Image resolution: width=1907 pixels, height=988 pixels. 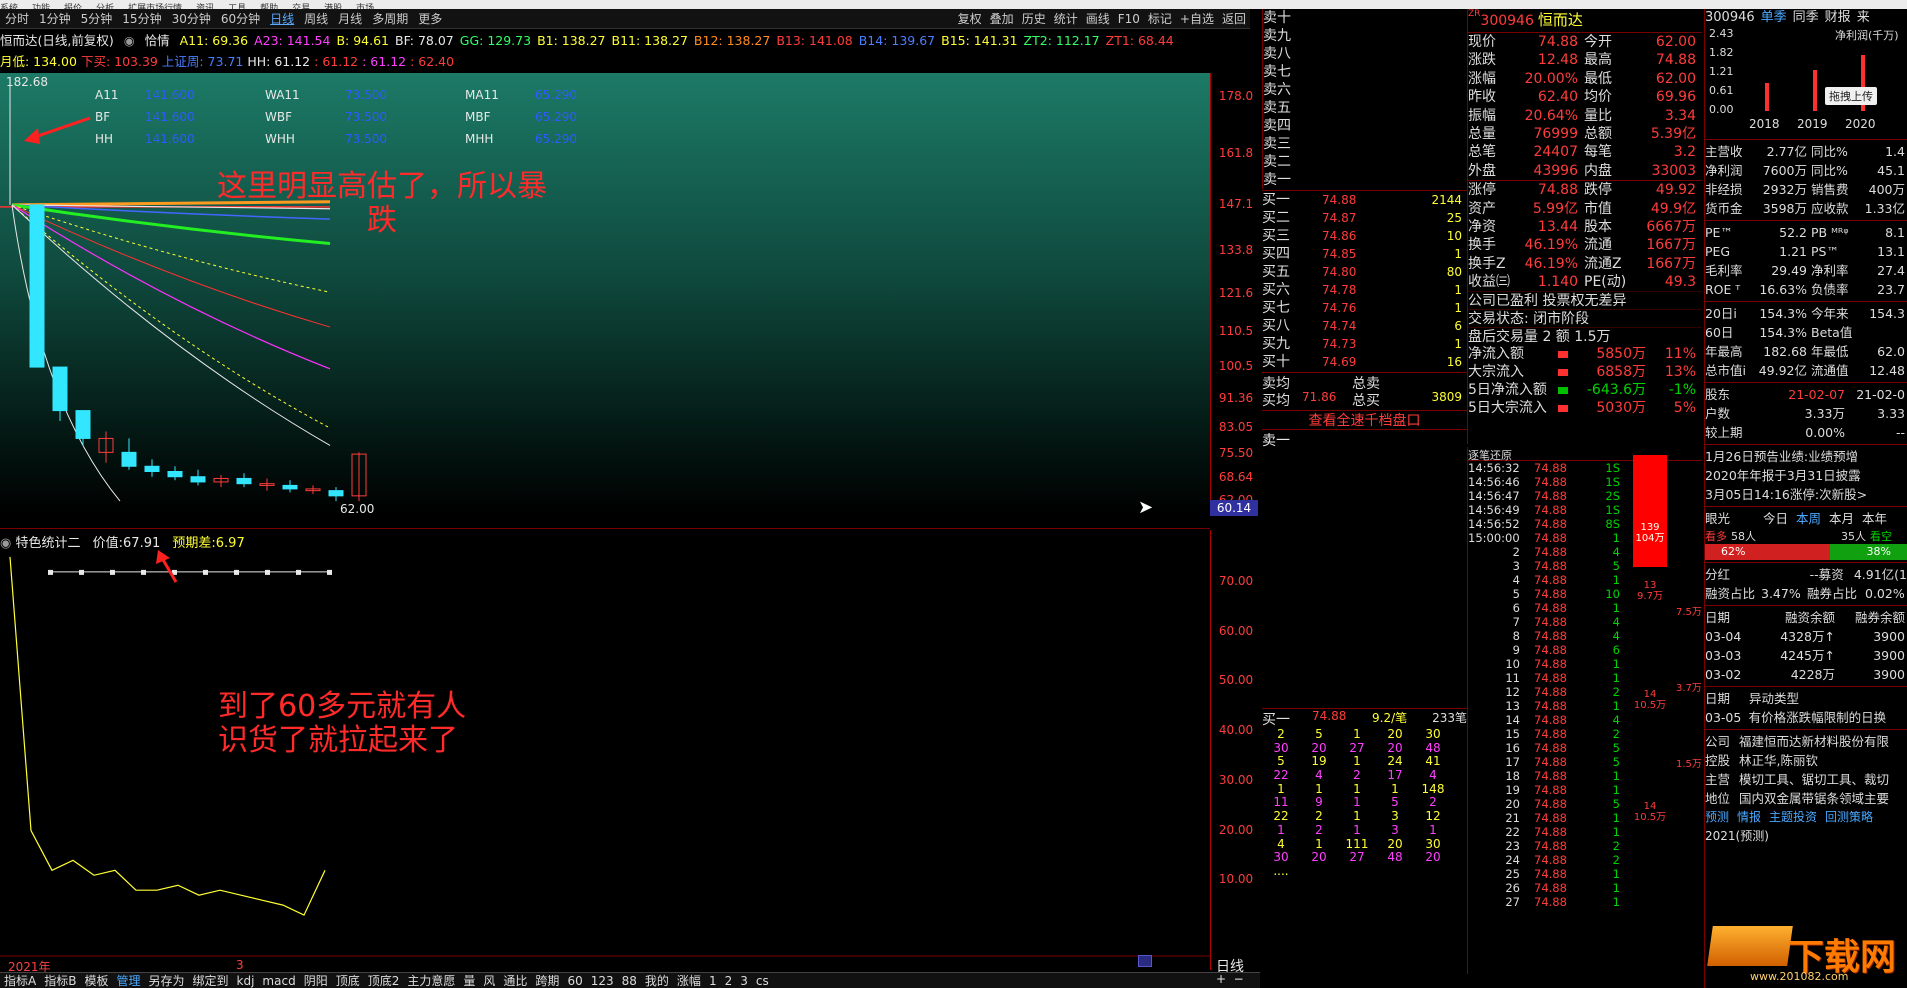 What do you see at coordinates (556, 95) in the screenshot?
I see `ma-cell: 65.290` at bounding box center [556, 95].